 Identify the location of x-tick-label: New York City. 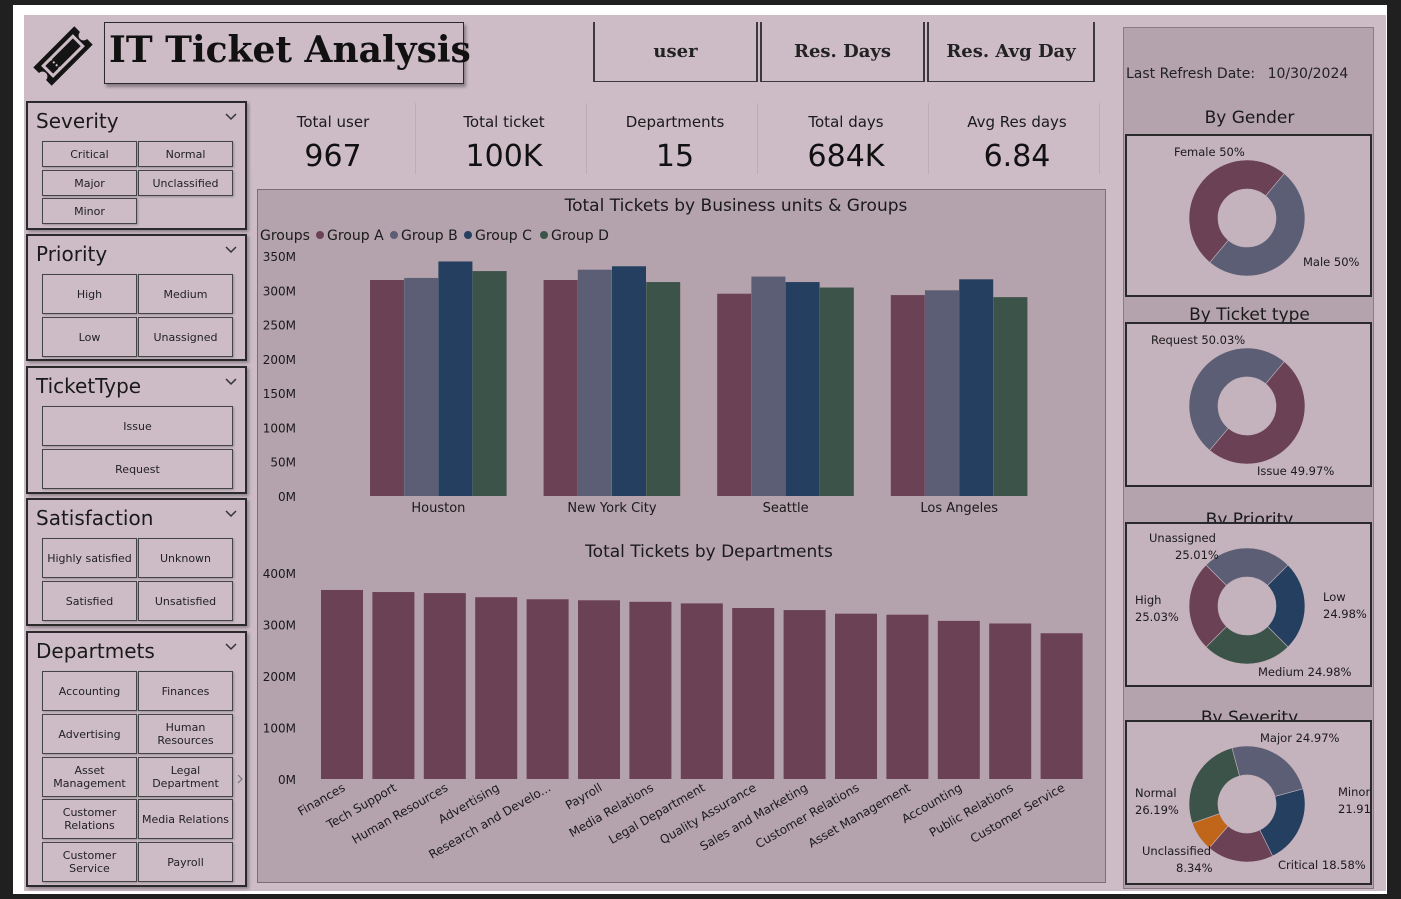
(611, 508).